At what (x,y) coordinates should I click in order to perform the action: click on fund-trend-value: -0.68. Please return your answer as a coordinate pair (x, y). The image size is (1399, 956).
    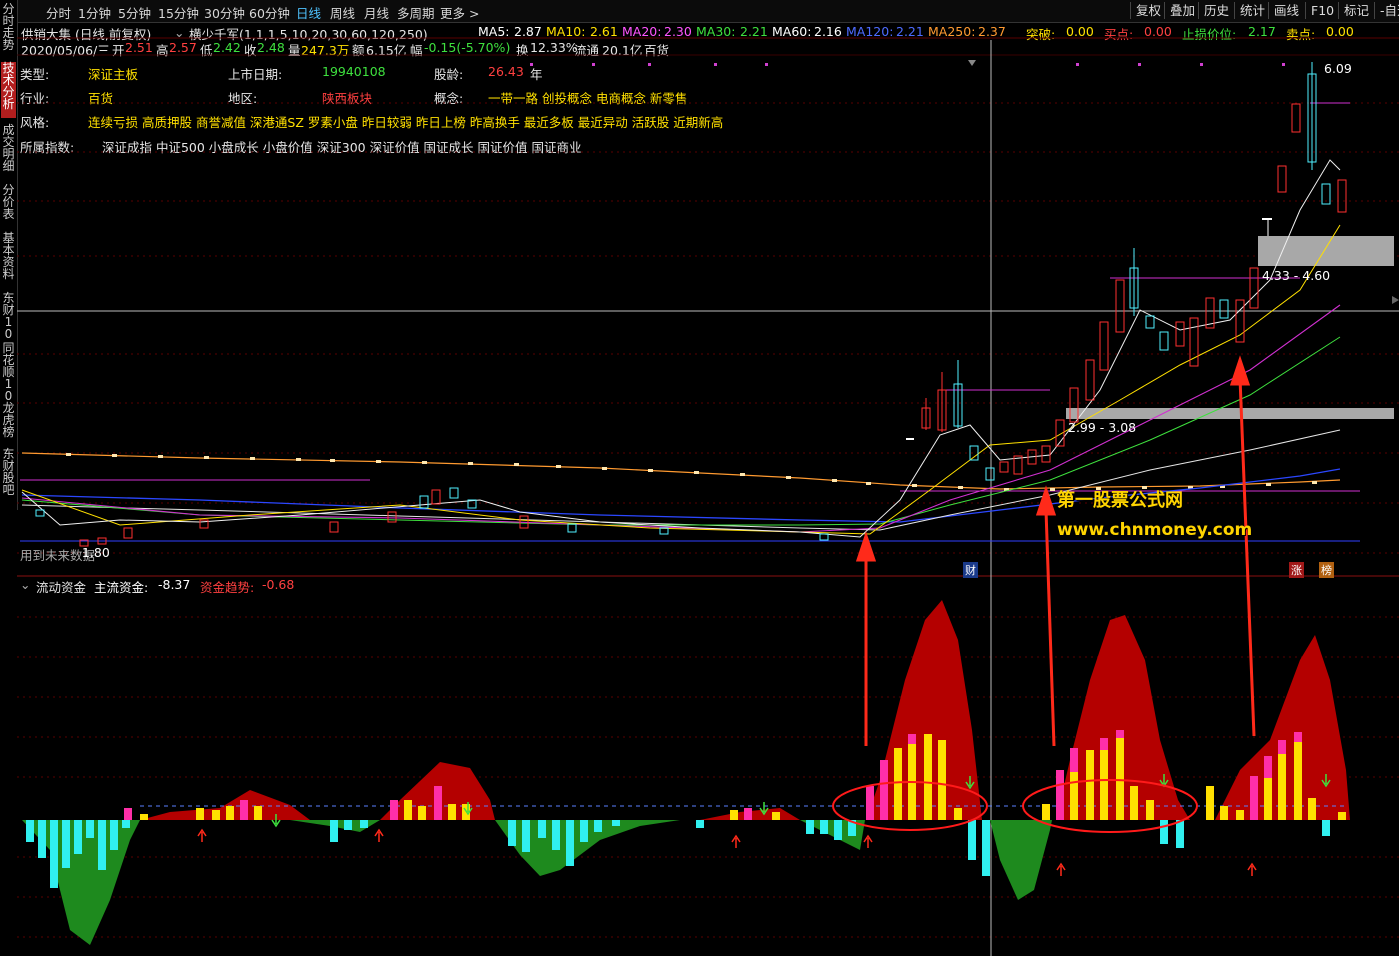
    Looking at the image, I should click on (278, 584).